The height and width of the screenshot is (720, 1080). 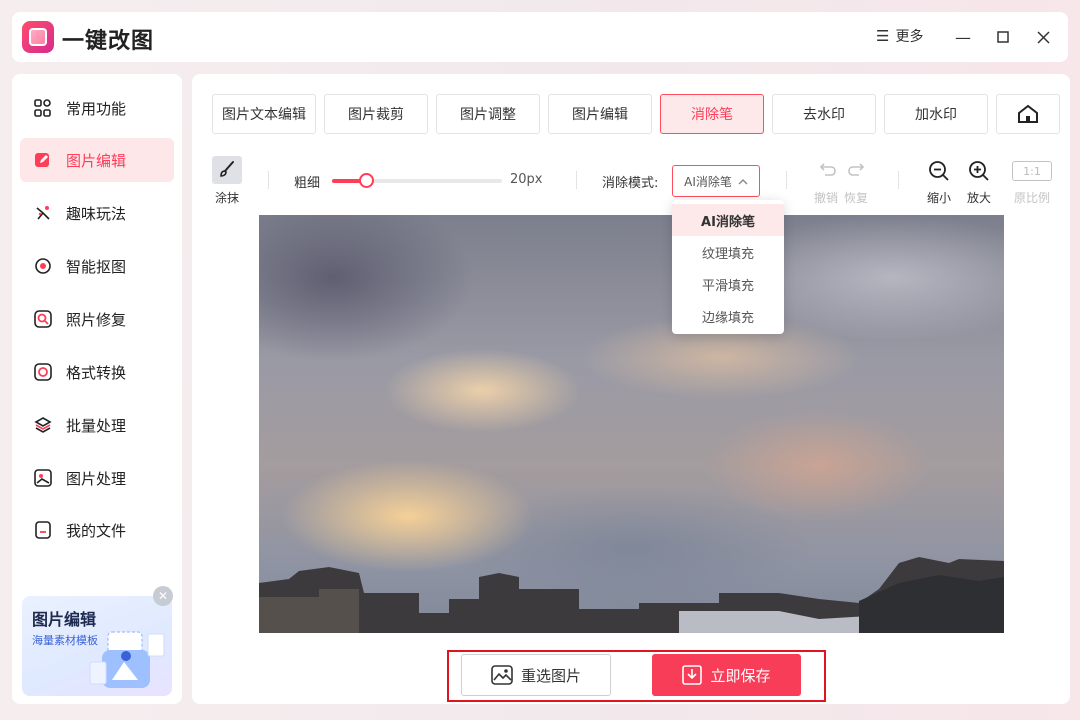 I want to click on close-button, so click(x=1043, y=37).